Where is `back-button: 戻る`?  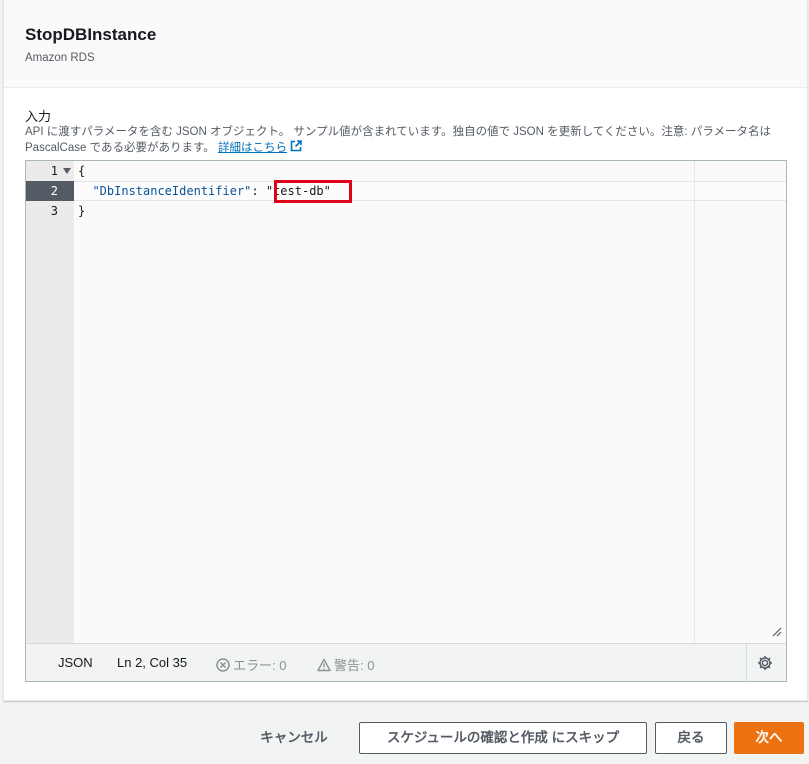 back-button: 戻る is located at coordinates (691, 738).